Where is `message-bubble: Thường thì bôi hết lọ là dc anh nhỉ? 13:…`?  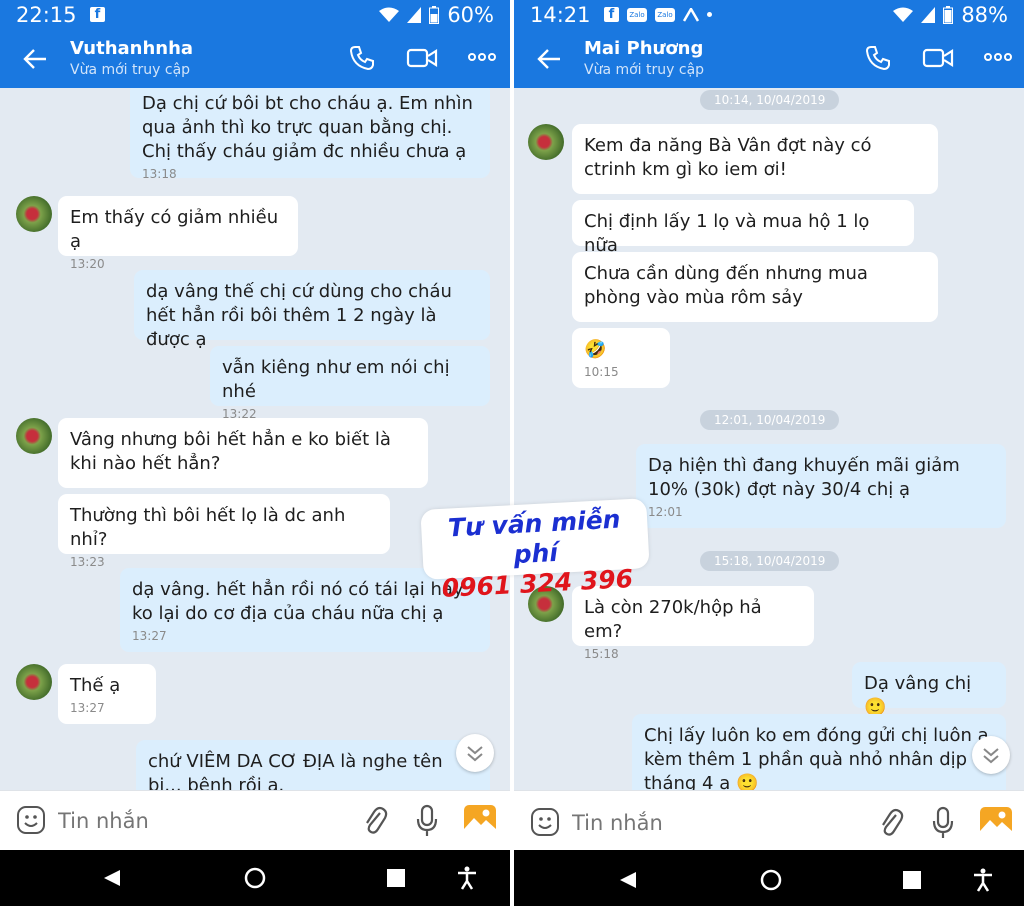
message-bubble: Thường thì bôi hết lọ là dc anh nhỉ? 13:… is located at coordinates (224, 531).